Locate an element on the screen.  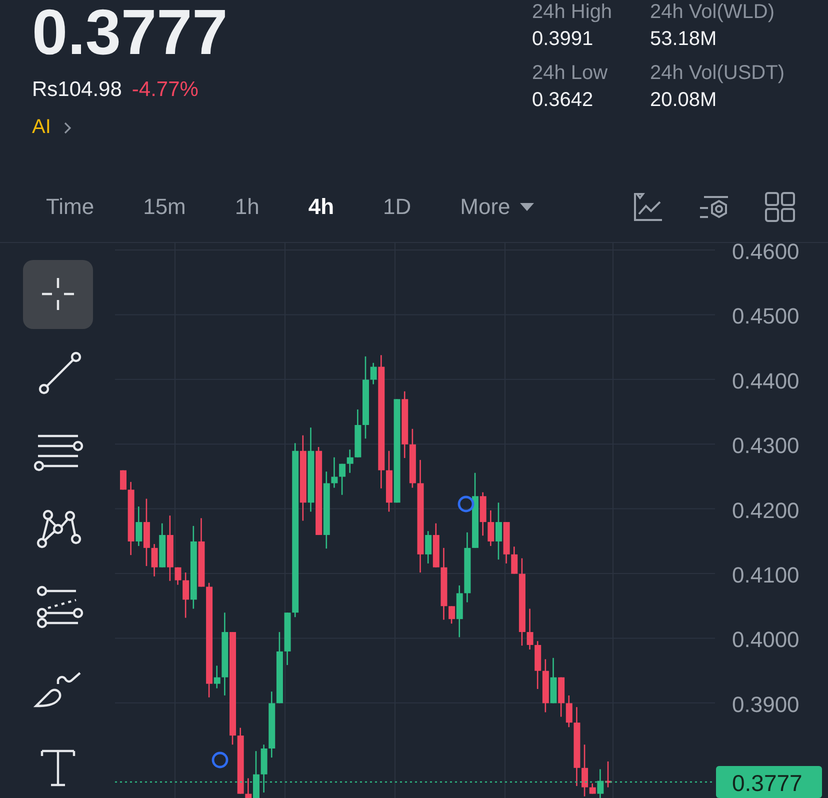
dropdown-caret-icon is located at coordinates (527, 207).